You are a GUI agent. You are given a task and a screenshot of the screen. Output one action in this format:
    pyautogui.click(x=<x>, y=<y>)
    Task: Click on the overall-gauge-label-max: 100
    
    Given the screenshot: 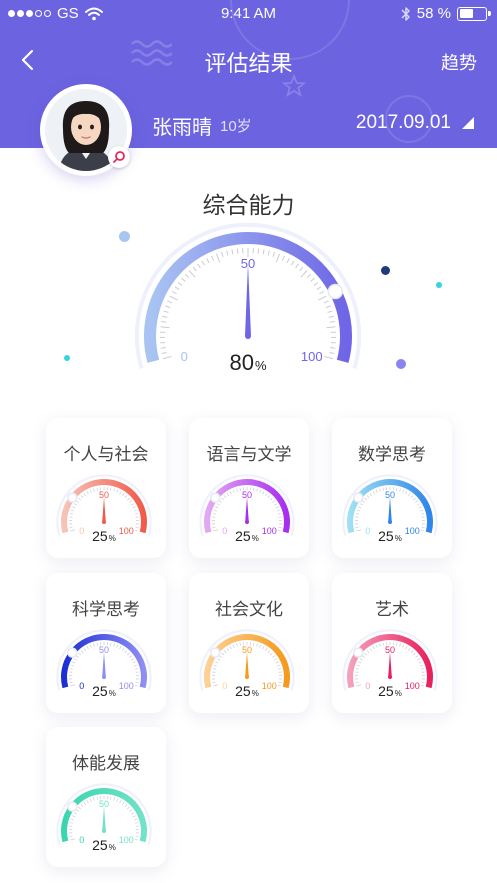 What is the action you would take?
    pyautogui.click(x=312, y=356)
    